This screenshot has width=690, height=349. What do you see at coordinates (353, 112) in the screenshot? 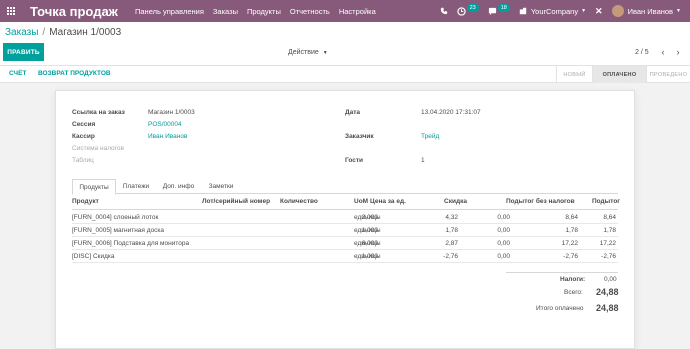
I see `date-label: Дата` at bounding box center [353, 112].